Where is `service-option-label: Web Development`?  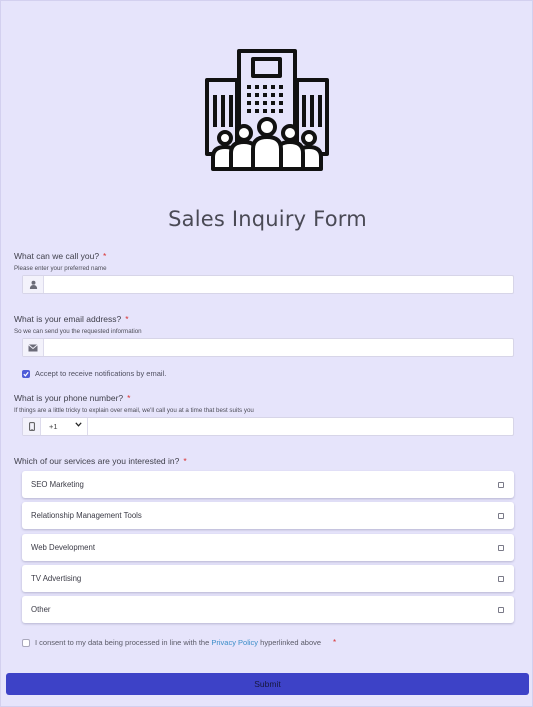
service-option-label: Web Development is located at coordinates (63, 547).